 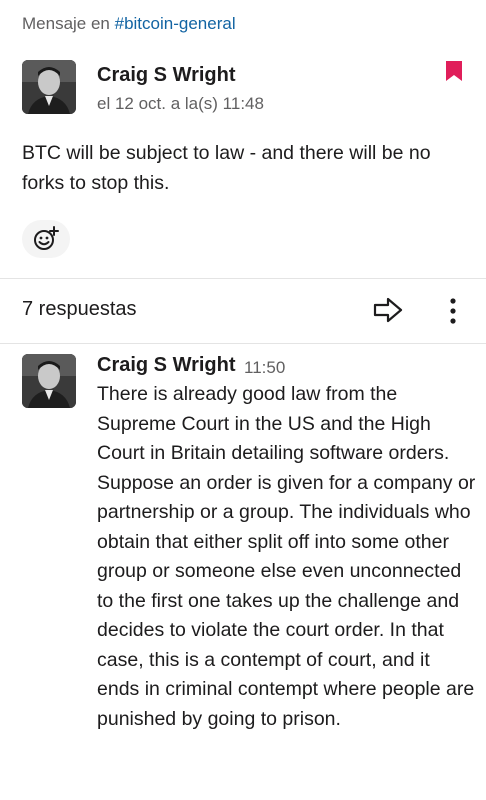 I want to click on reply-timestamp: 11:50, so click(x=264, y=368).